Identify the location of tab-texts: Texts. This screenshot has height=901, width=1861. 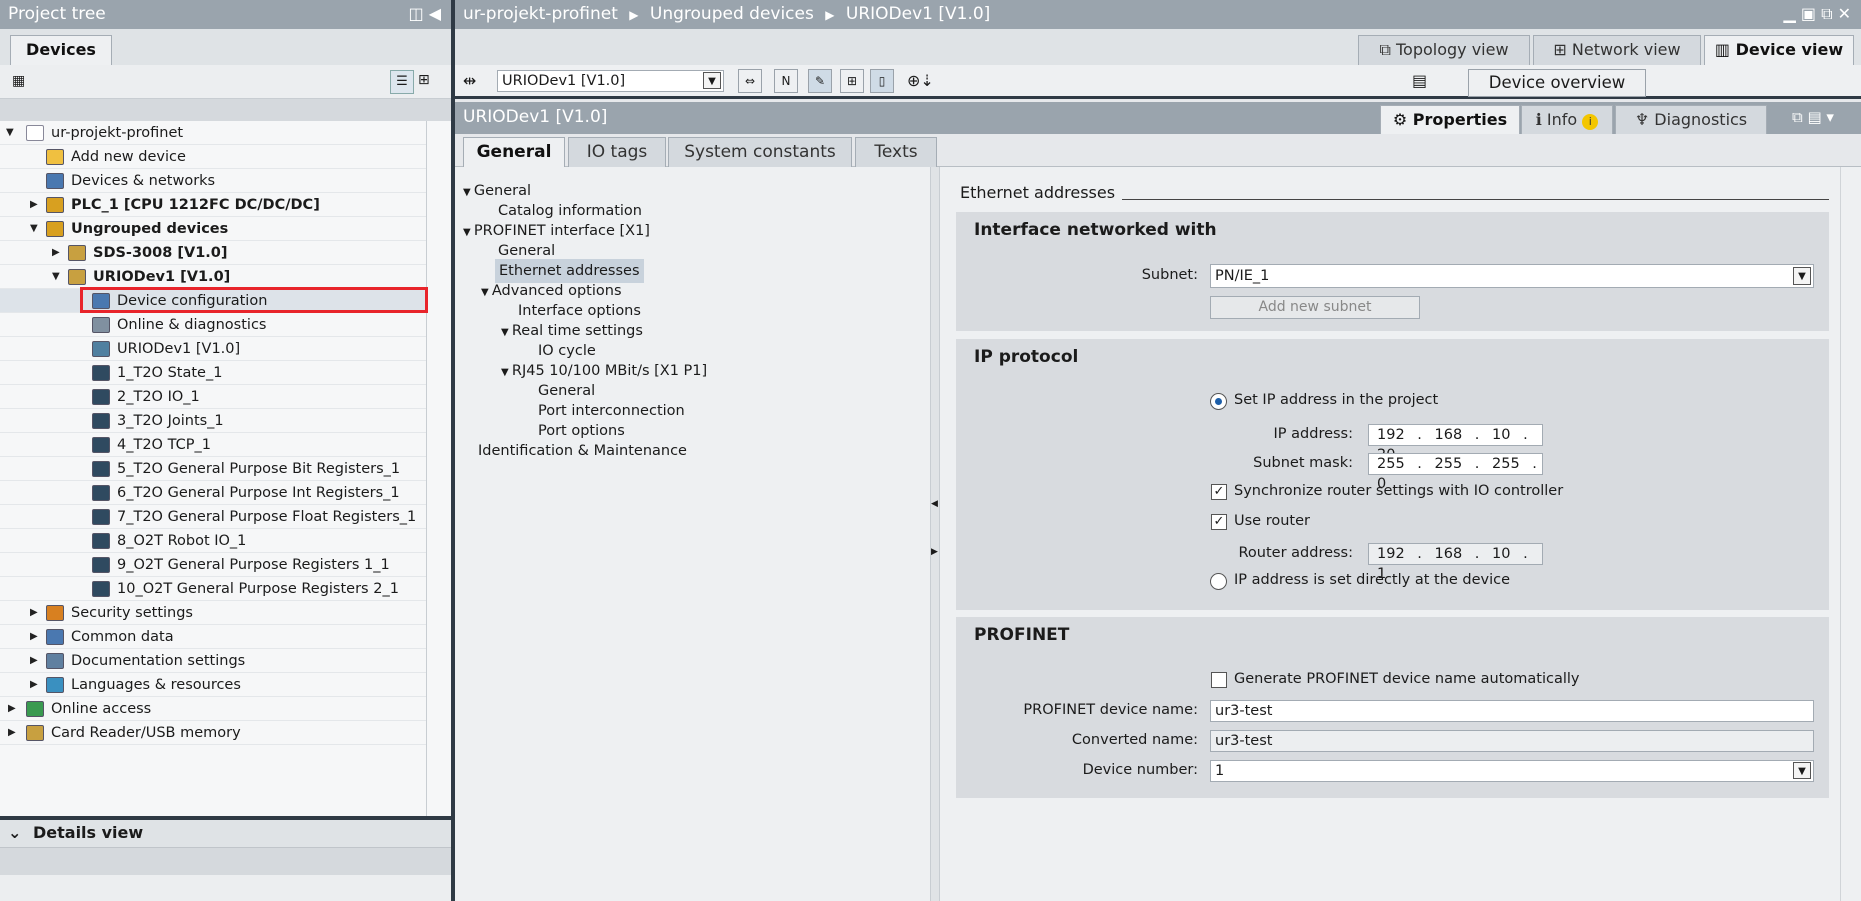
(896, 152).